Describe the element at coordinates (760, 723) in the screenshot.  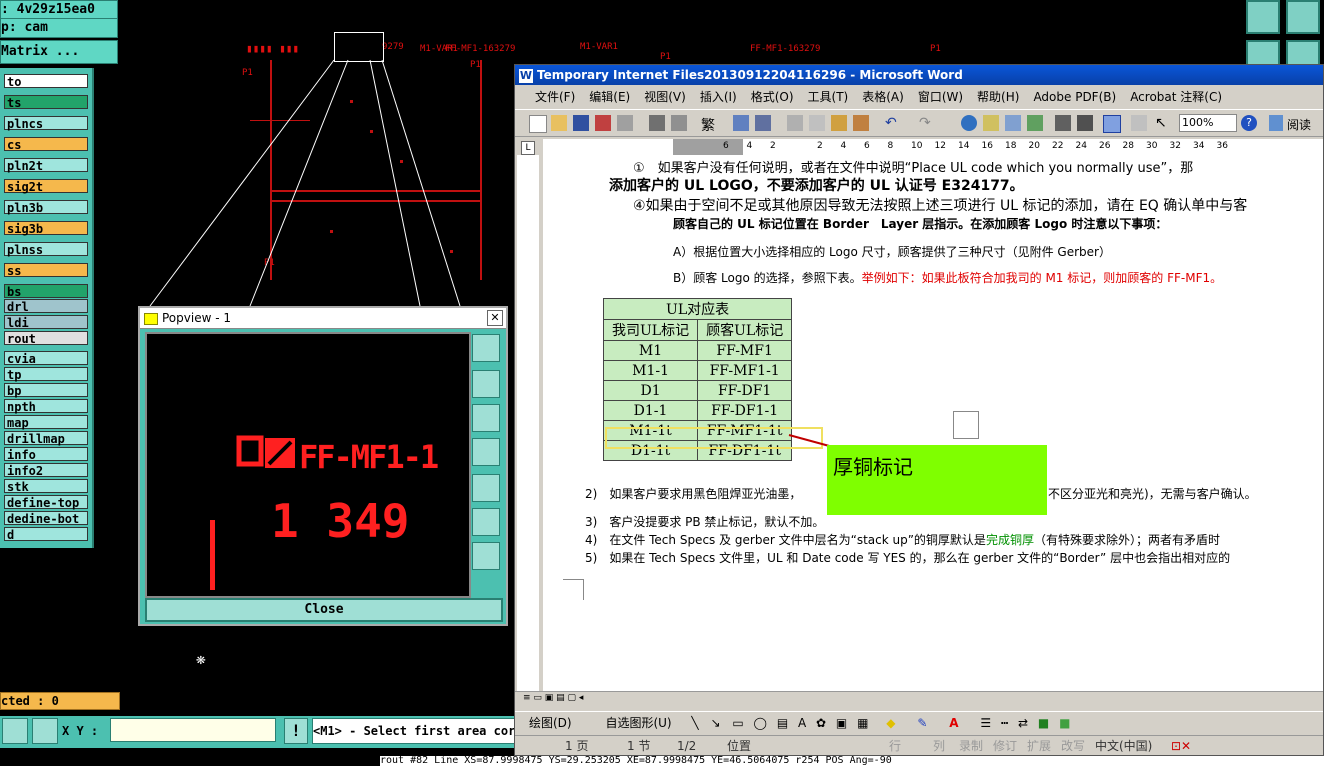
I see `oval-icon: ◯` at that location.